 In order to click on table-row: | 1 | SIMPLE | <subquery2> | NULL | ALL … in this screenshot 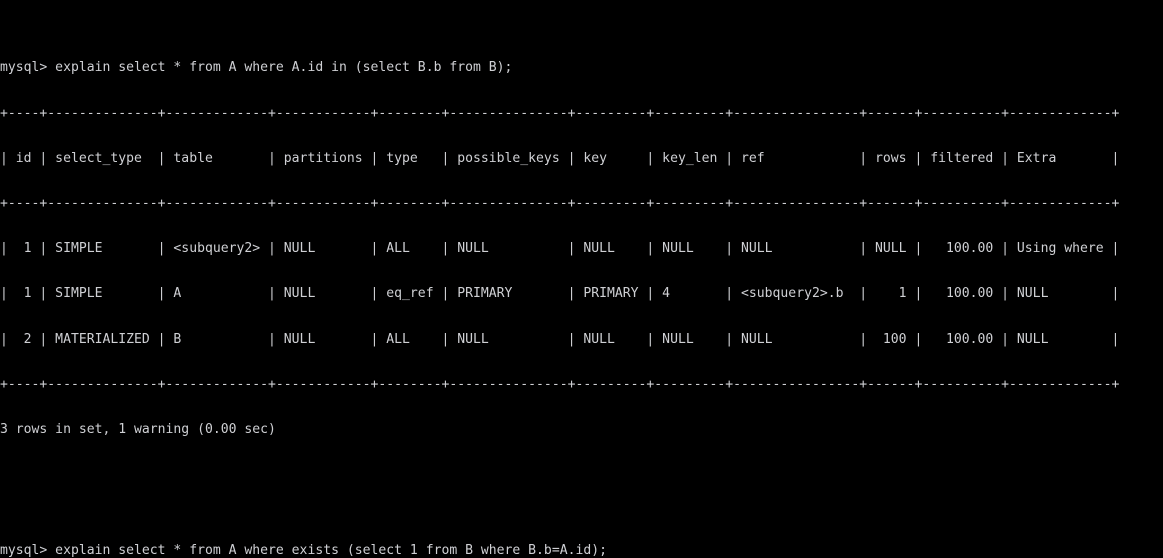, I will do `click(560, 249)`.